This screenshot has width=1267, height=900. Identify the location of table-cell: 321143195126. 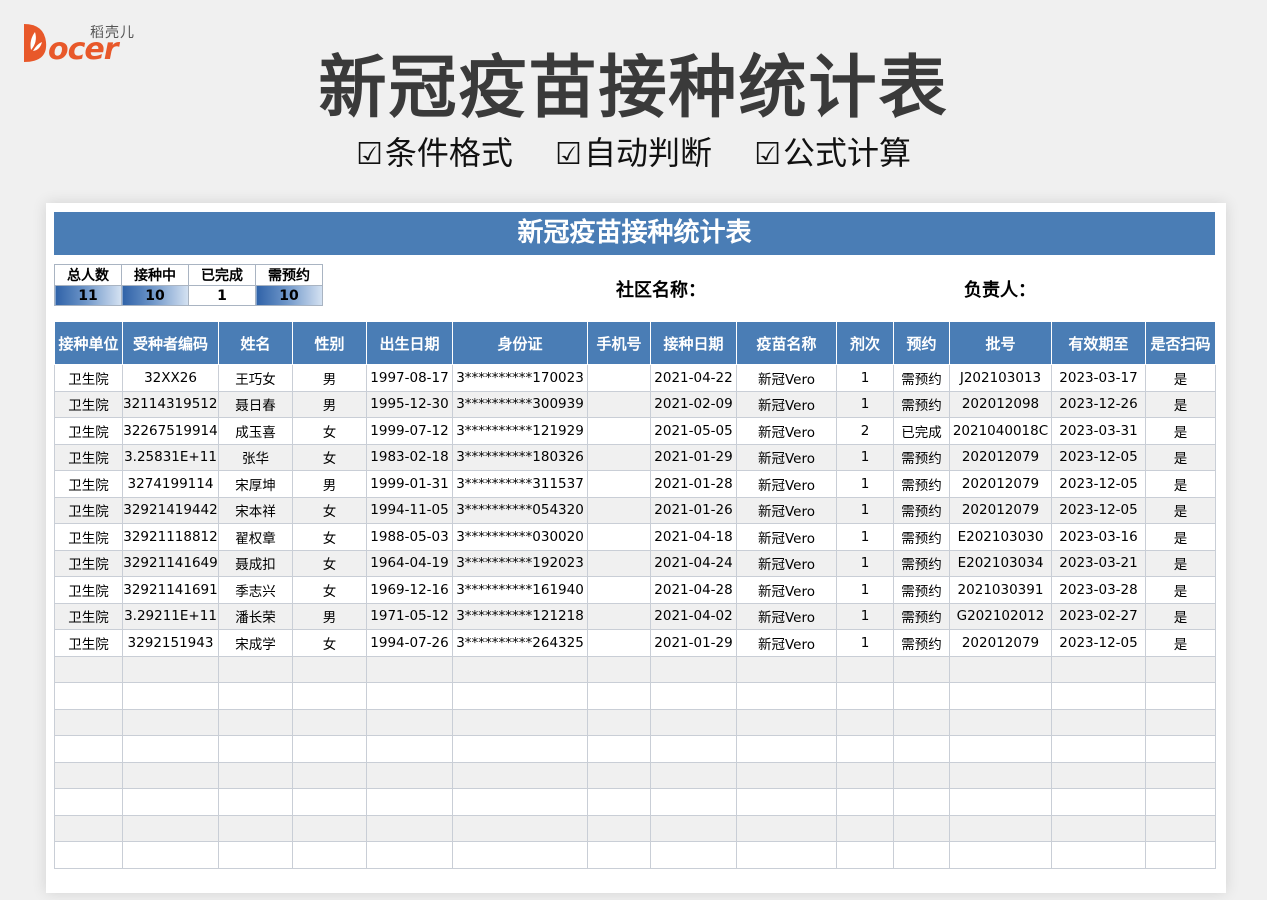
(170, 404).